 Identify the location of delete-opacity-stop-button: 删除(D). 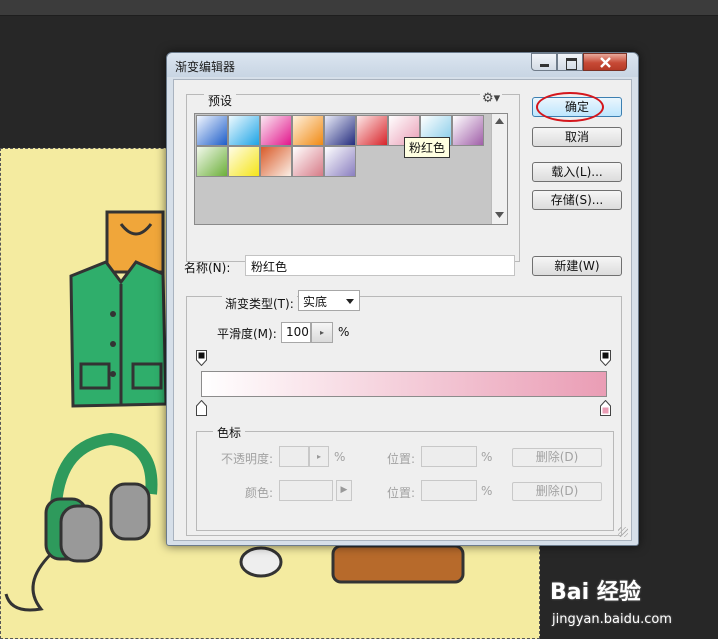
(557, 457).